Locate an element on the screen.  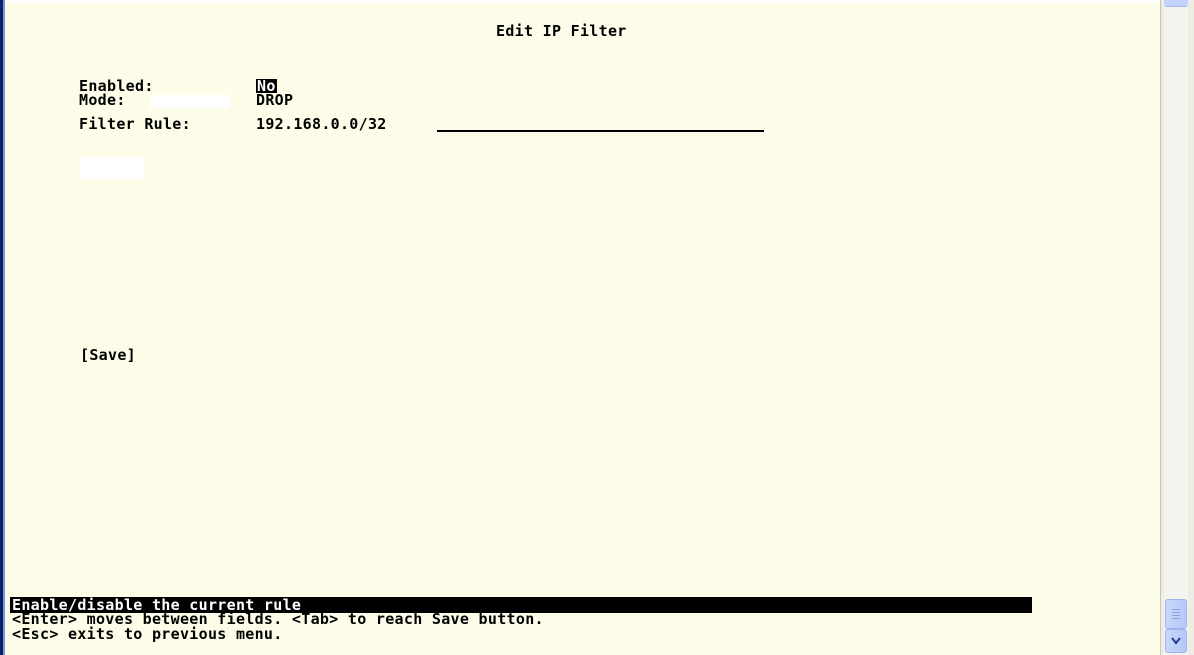
filter-rule-field: 192.168.0.0/32 is located at coordinates (321, 124).